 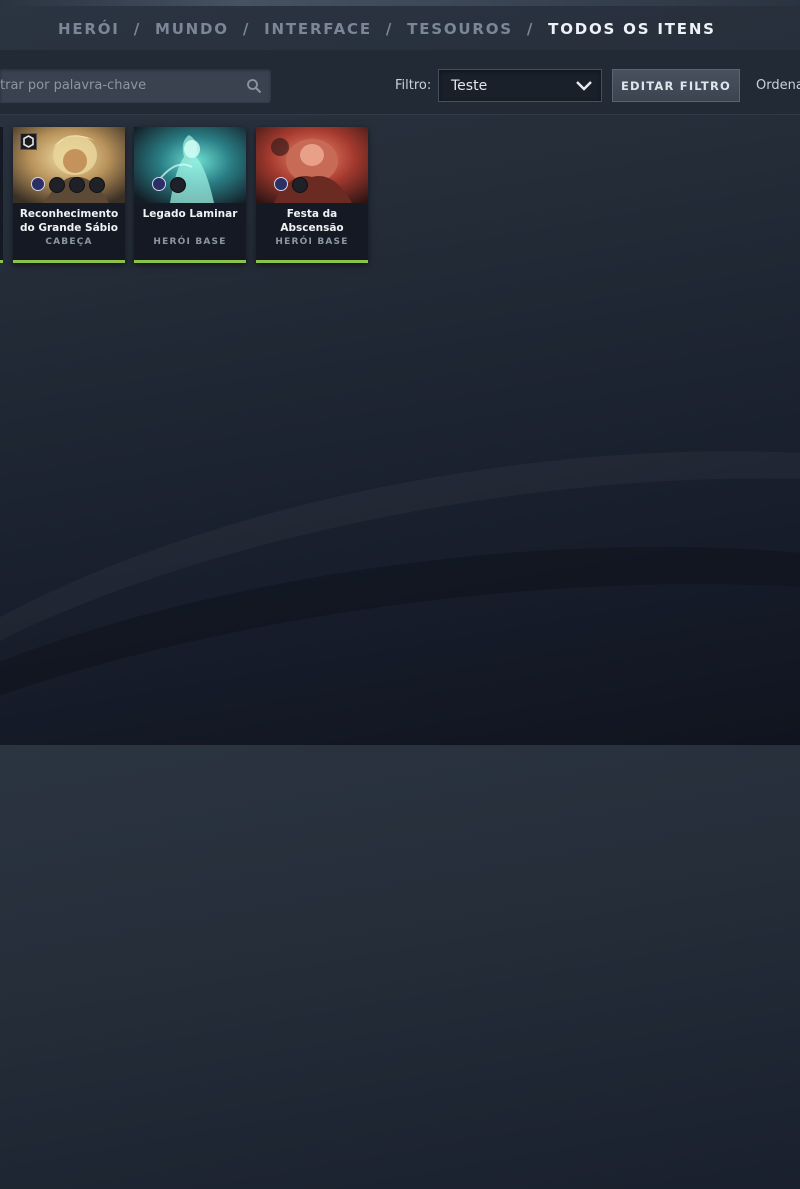 I want to click on filter-dropdown: Teste, so click(x=520, y=85).